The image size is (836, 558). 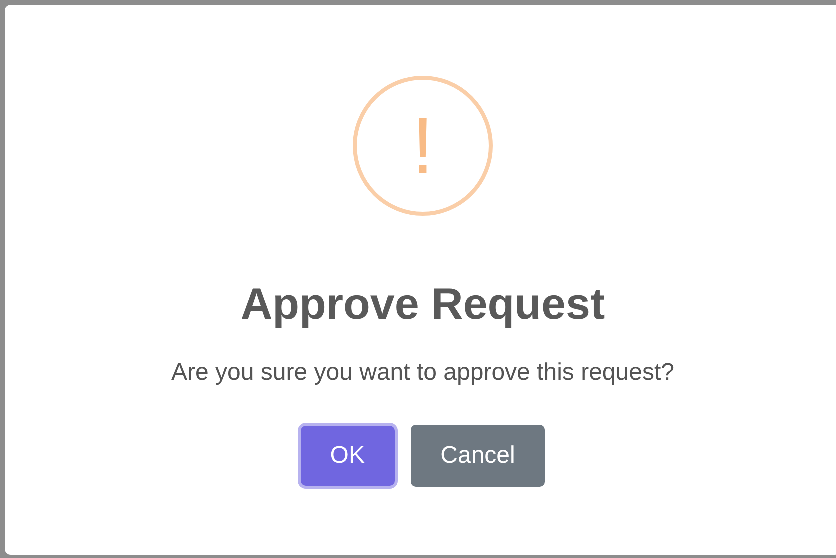 I want to click on cancel-button: Cancel, so click(x=478, y=456).